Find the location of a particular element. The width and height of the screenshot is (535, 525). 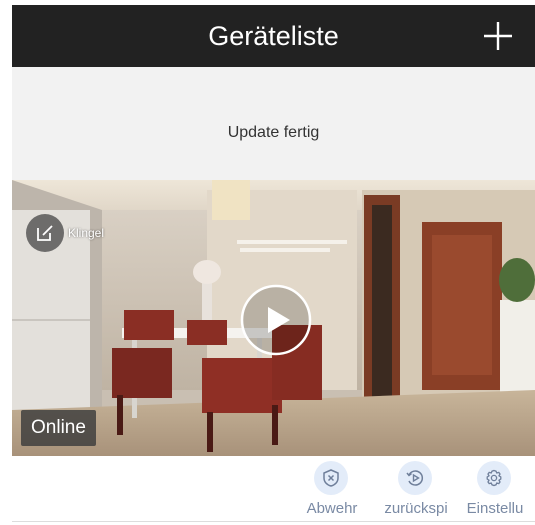

page-title: Geräteliste is located at coordinates (273, 36).